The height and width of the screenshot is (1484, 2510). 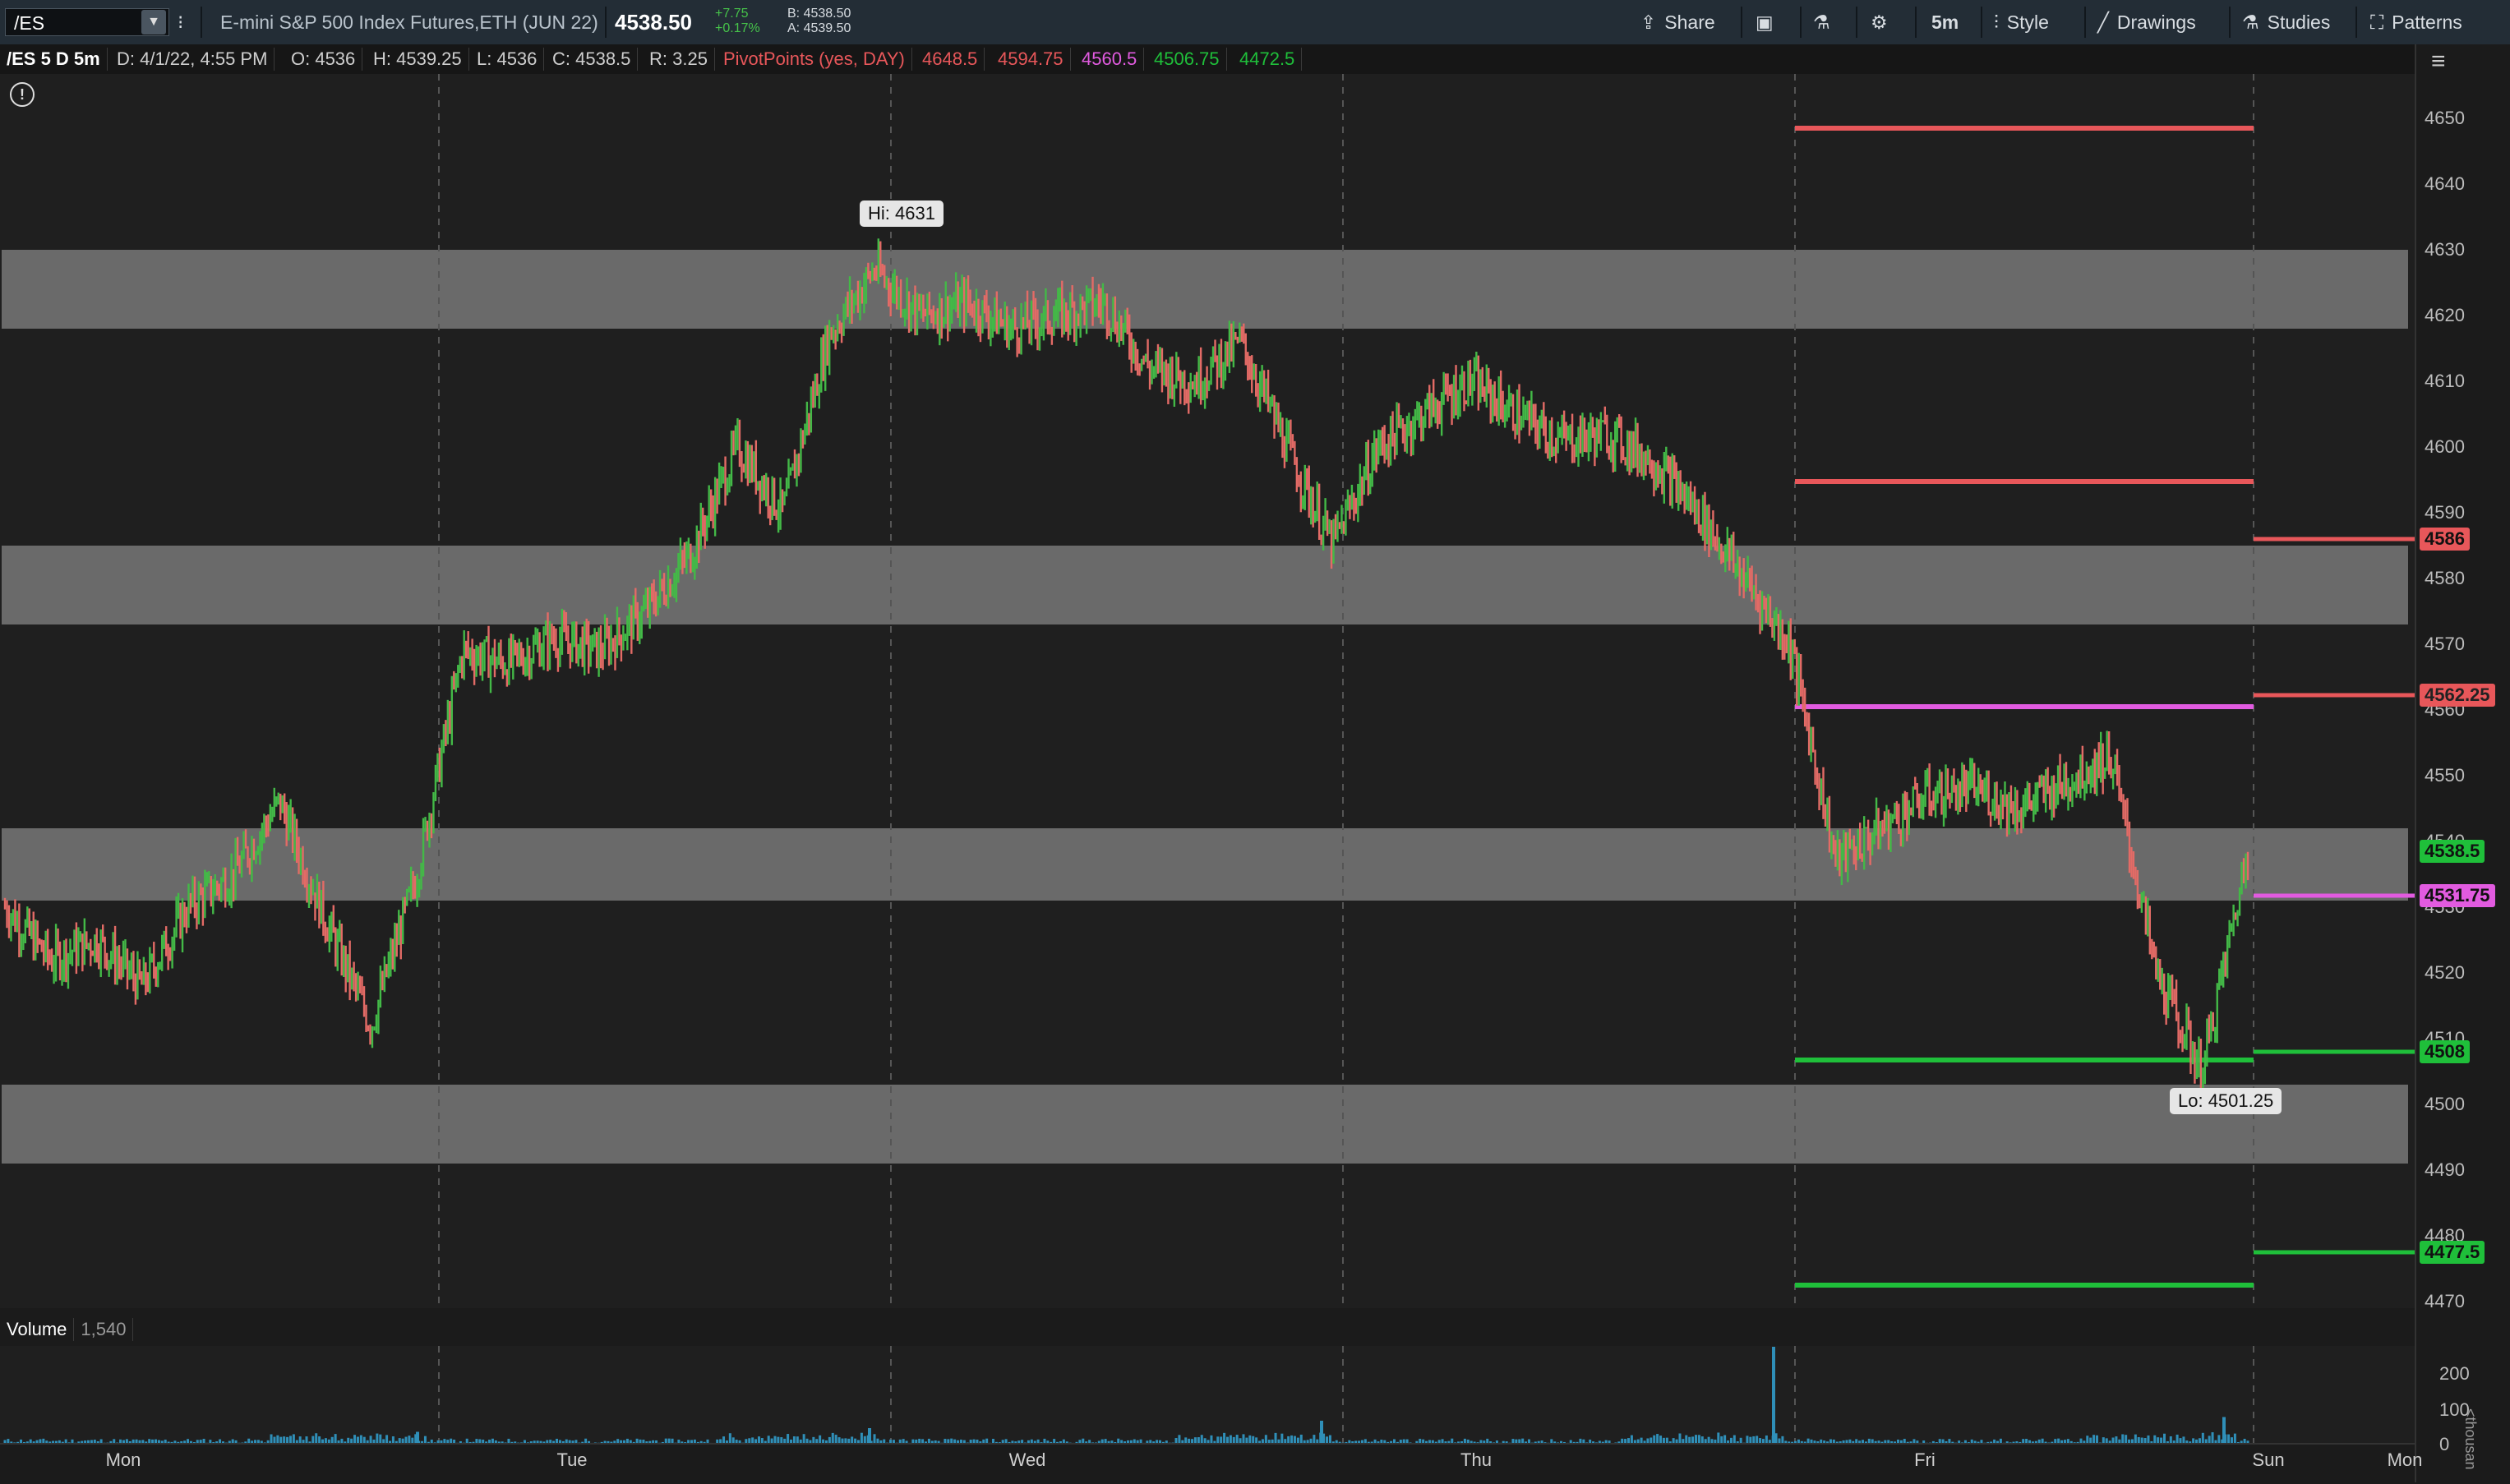 What do you see at coordinates (1925, 1459) in the screenshot?
I see `time-label: Fri` at bounding box center [1925, 1459].